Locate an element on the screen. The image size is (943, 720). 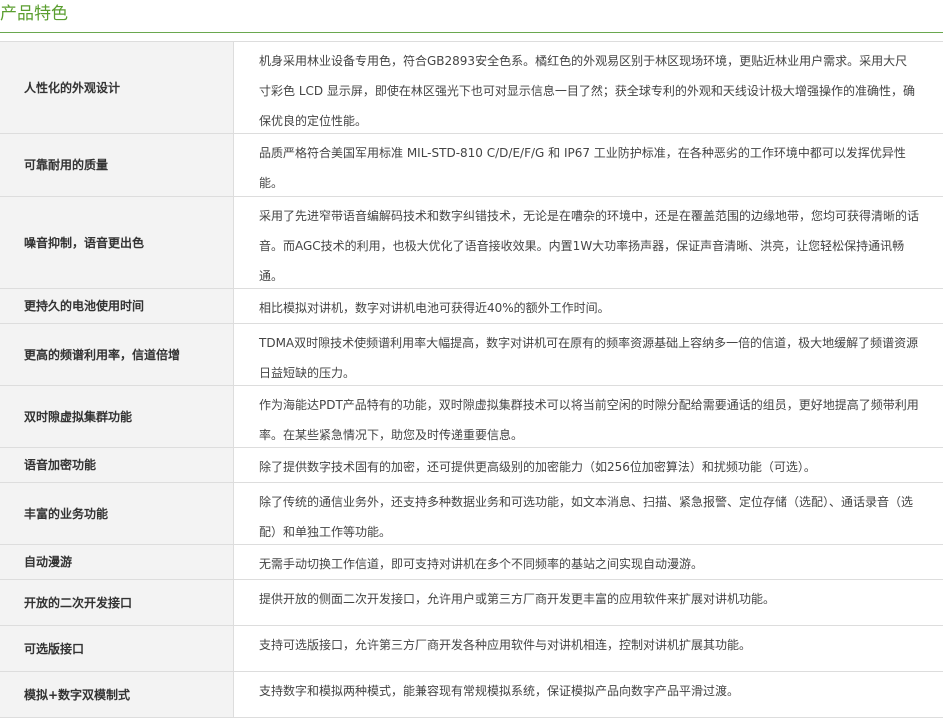
feature-name: 可靠耐用的质量 is located at coordinates (117, 165).